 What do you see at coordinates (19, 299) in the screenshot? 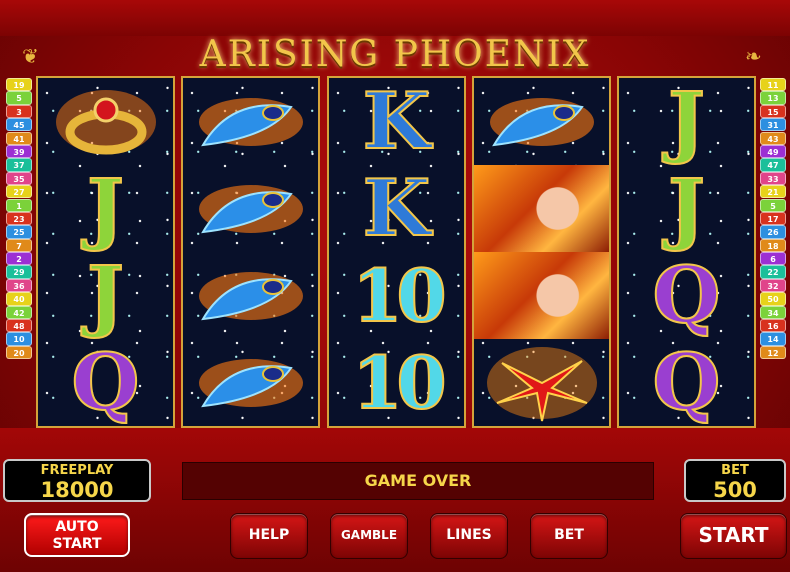
I see `payline-badge: 40` at bounding box center [19, 299].